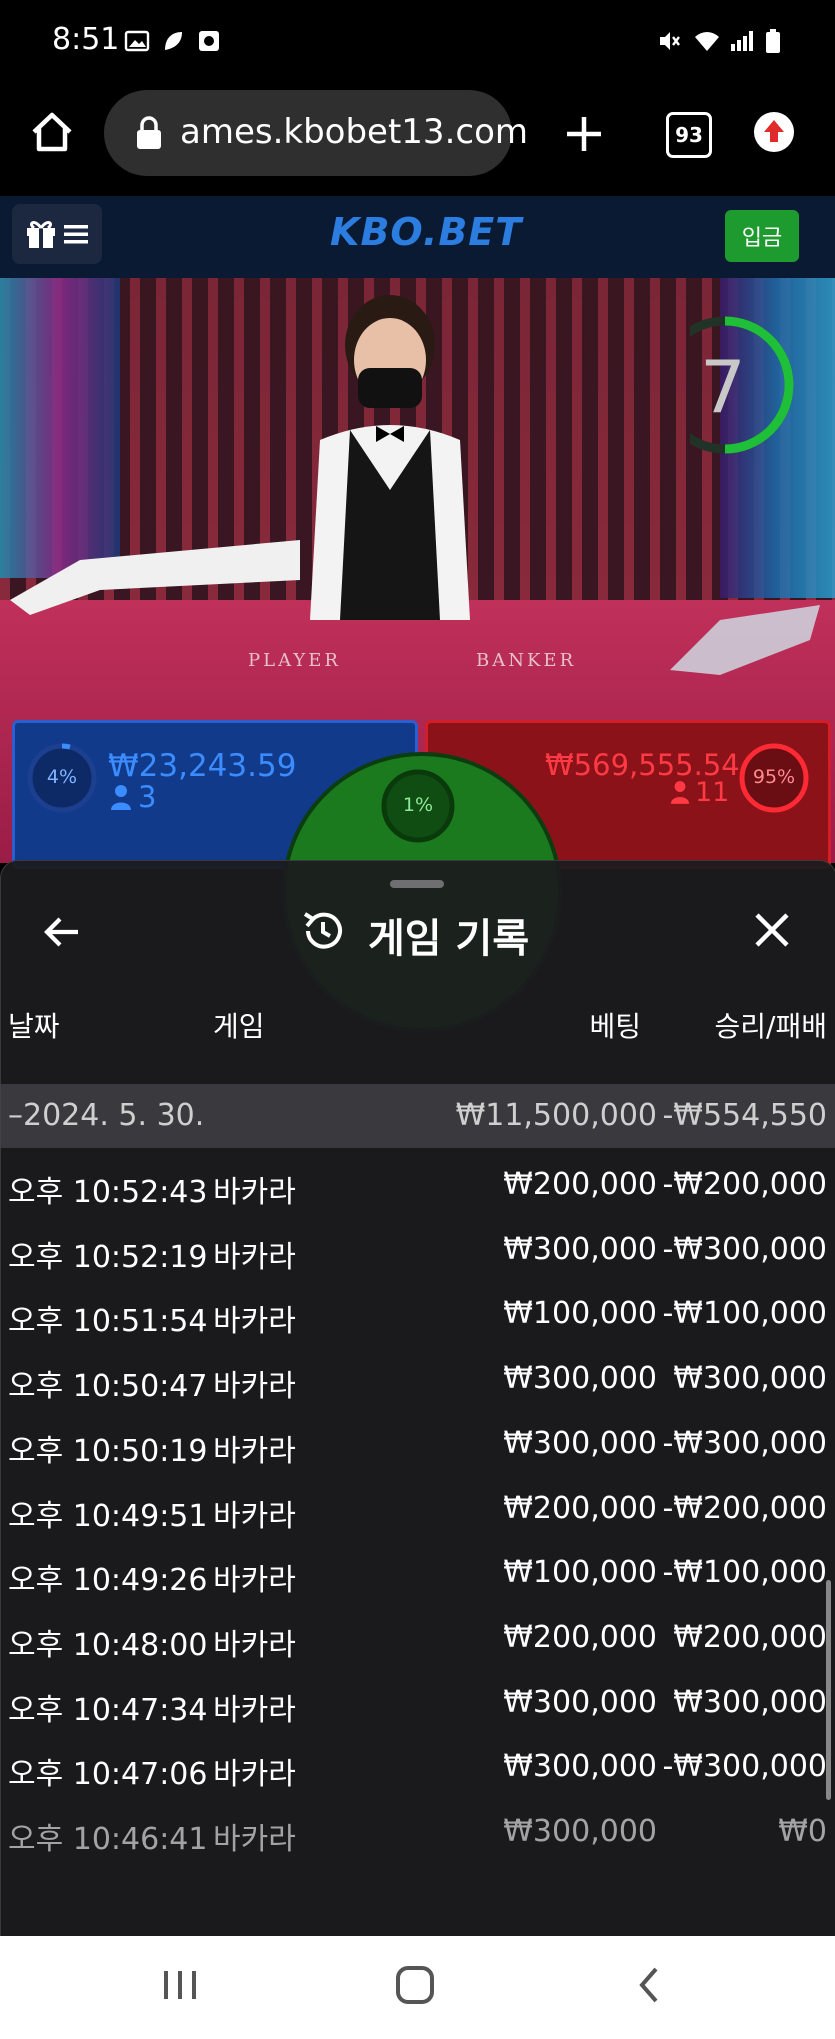 Image resolution: width=835 pixels, height=2039 pixels. I want to click on row-time: 오후 10:47:34, so click(108, 1710).